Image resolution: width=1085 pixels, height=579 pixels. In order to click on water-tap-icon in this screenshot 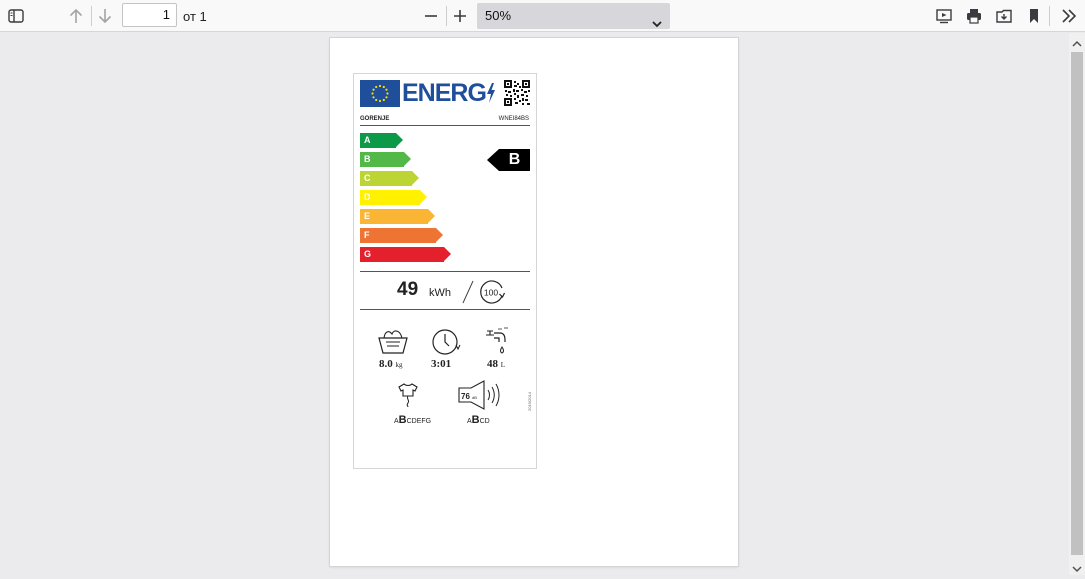, I will do `click(497, 344)`.